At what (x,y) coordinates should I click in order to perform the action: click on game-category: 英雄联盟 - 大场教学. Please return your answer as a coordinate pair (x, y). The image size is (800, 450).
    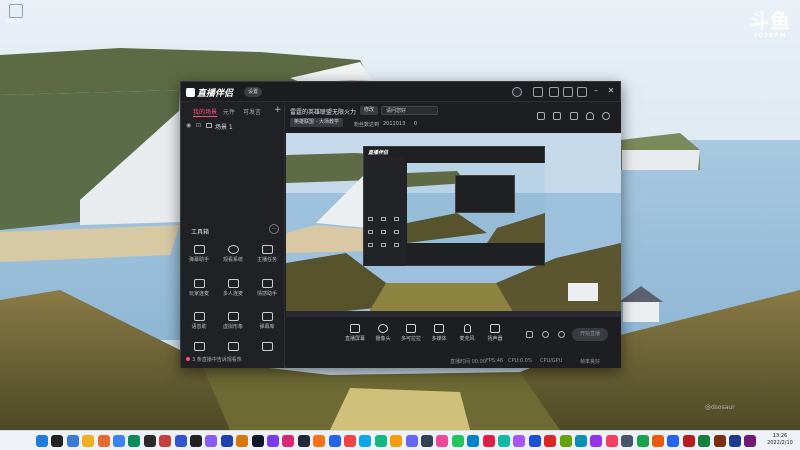
    Looking at the image, I should click on (316, 122).